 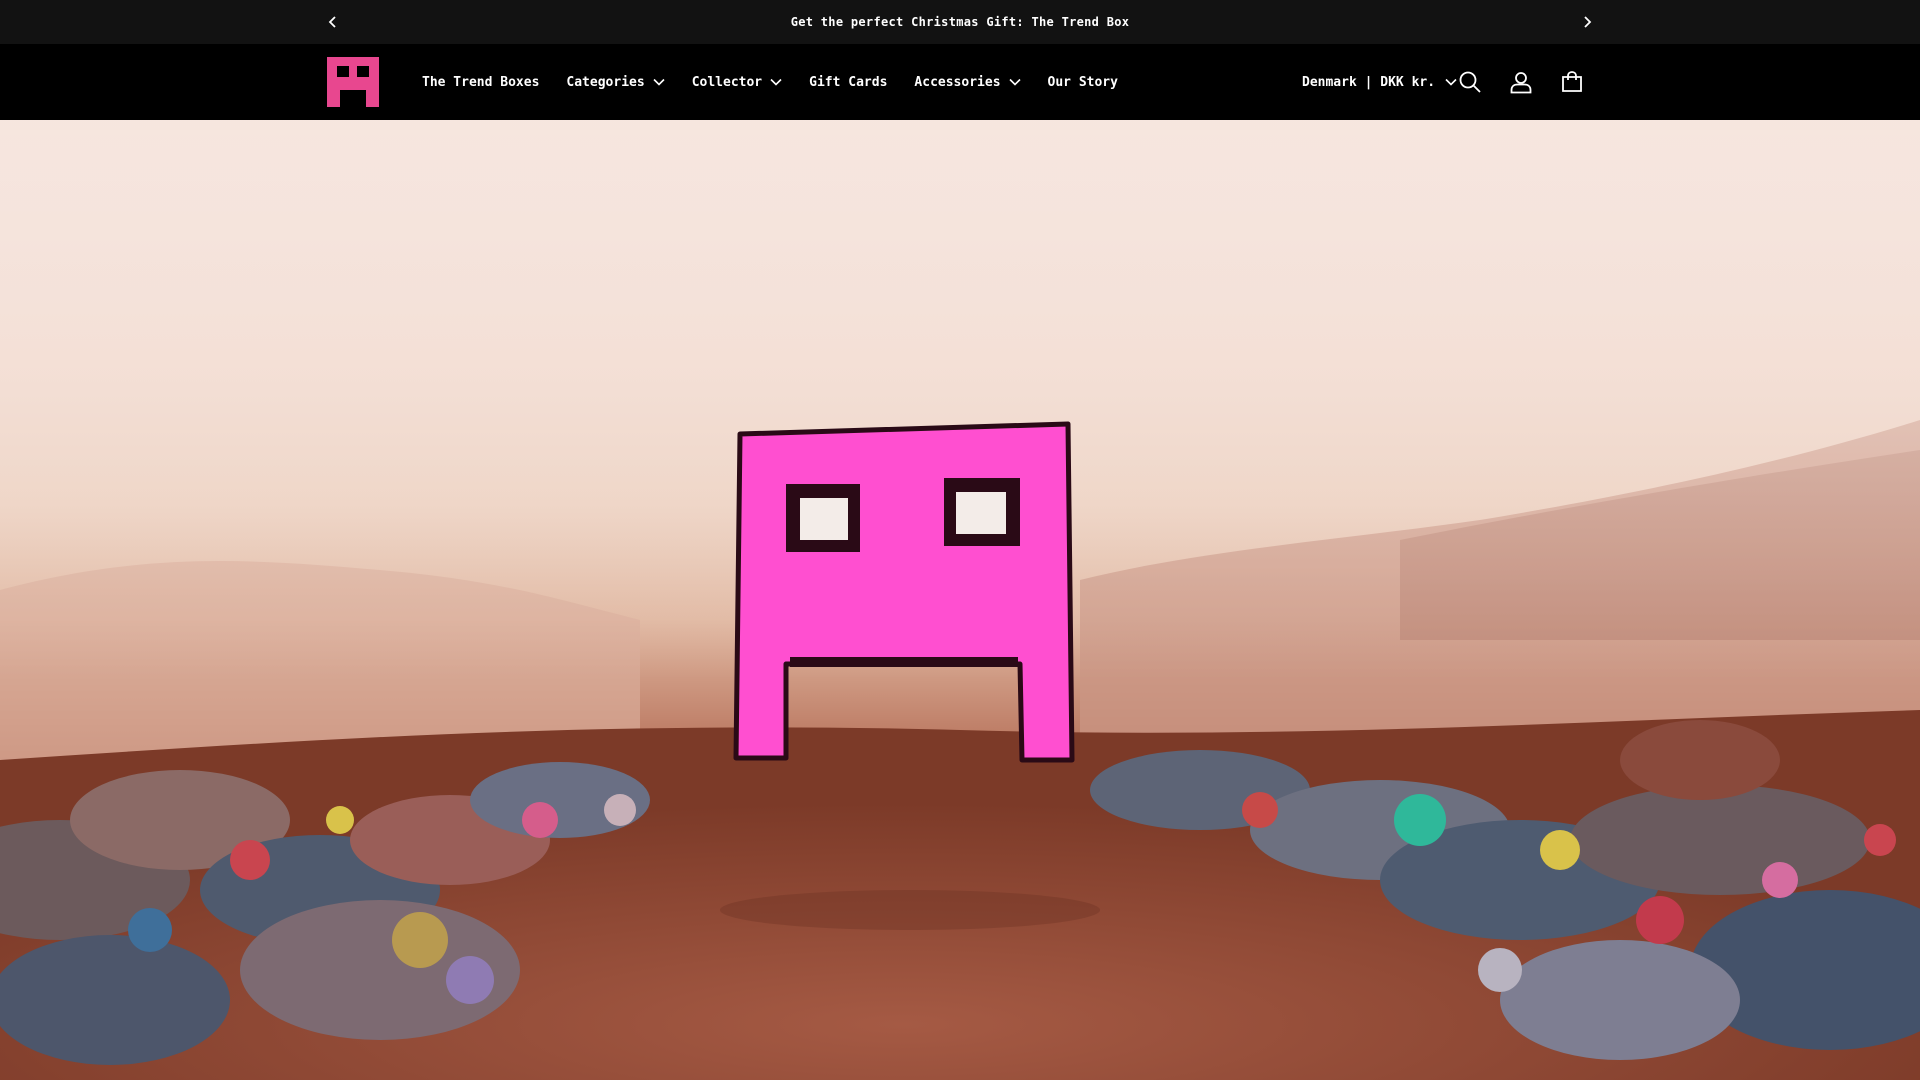 I want to click on search-button, so click(x=1470, y=82).